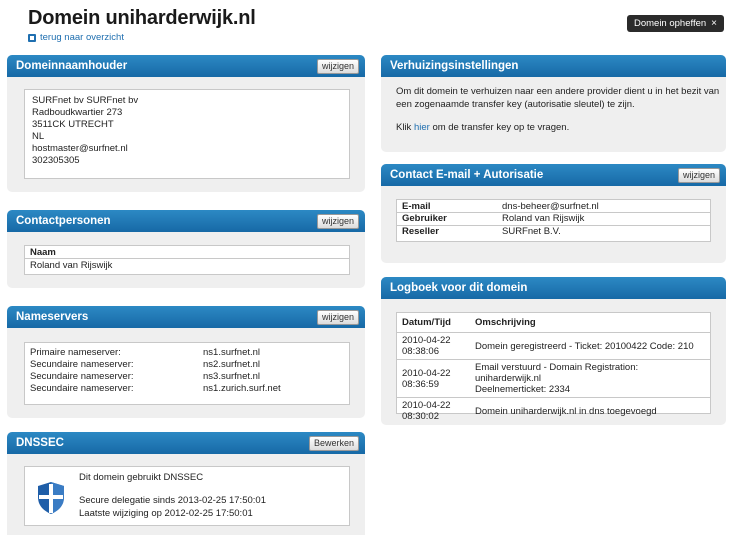  Describe the element at coordinates (186, 317) in the screenshot. I see `nameservers-header: Nameservers wijzigen` at that location.